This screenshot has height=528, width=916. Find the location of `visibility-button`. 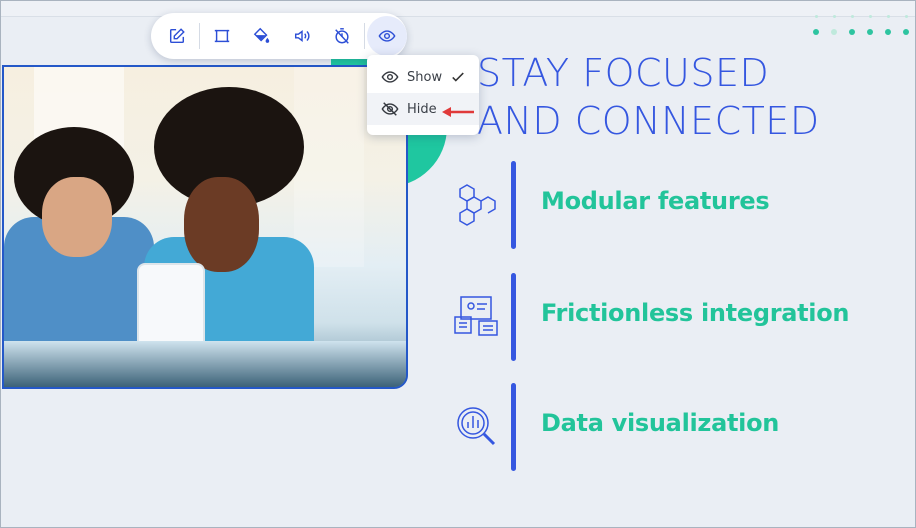

visibility-button is located at coordinates (387, 36).